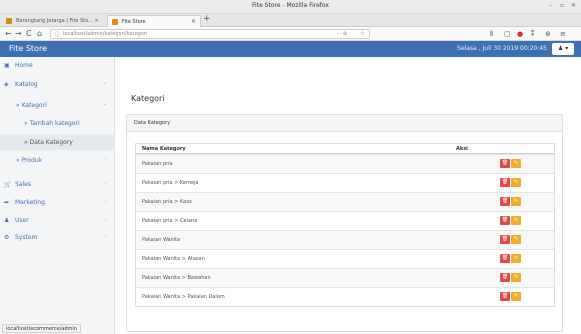 This screenshot has width=581, height=334. I want to click on sidebar-item-label: User, so click(22, 220).